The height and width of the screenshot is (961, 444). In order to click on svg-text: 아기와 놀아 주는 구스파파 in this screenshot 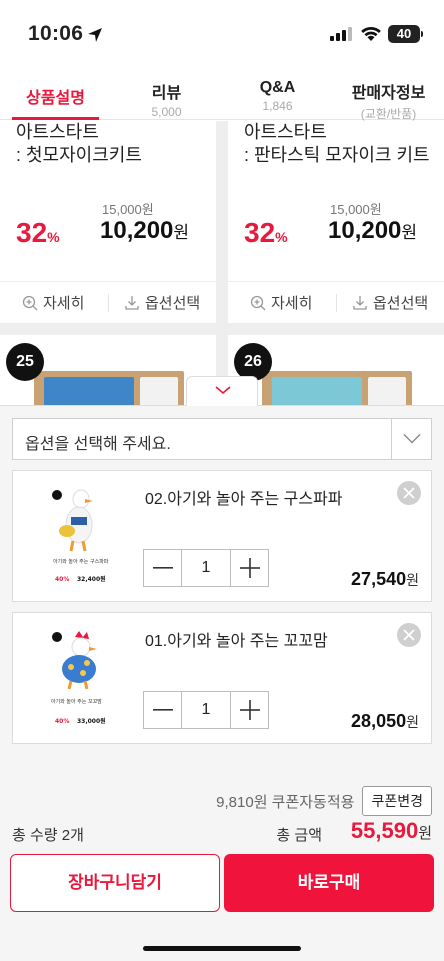, I will do `click(81, 561)`.